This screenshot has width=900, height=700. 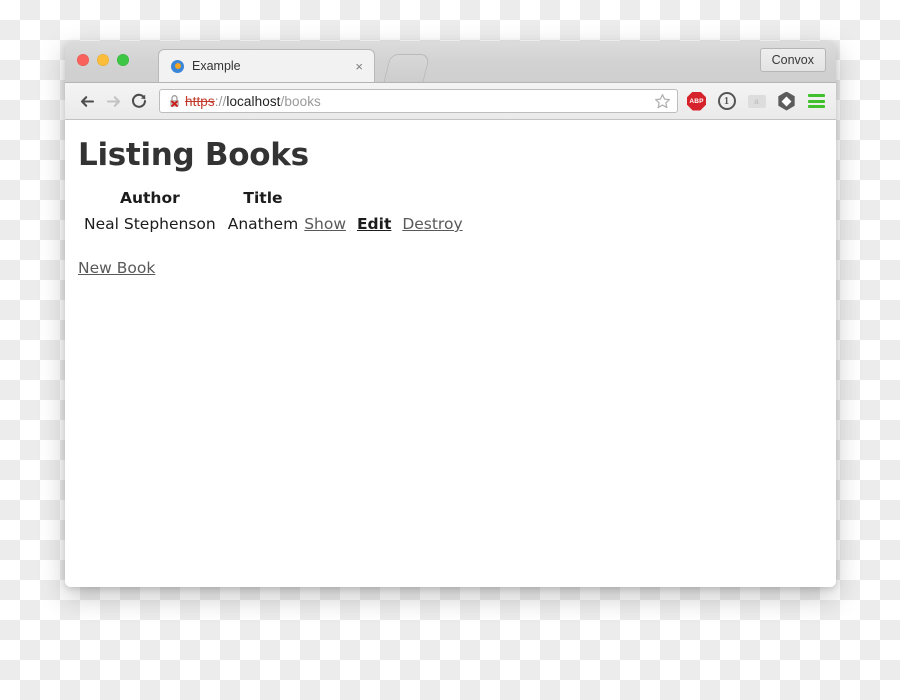 I want to click on insecure-lock-icon, so click(x=174, y=101).